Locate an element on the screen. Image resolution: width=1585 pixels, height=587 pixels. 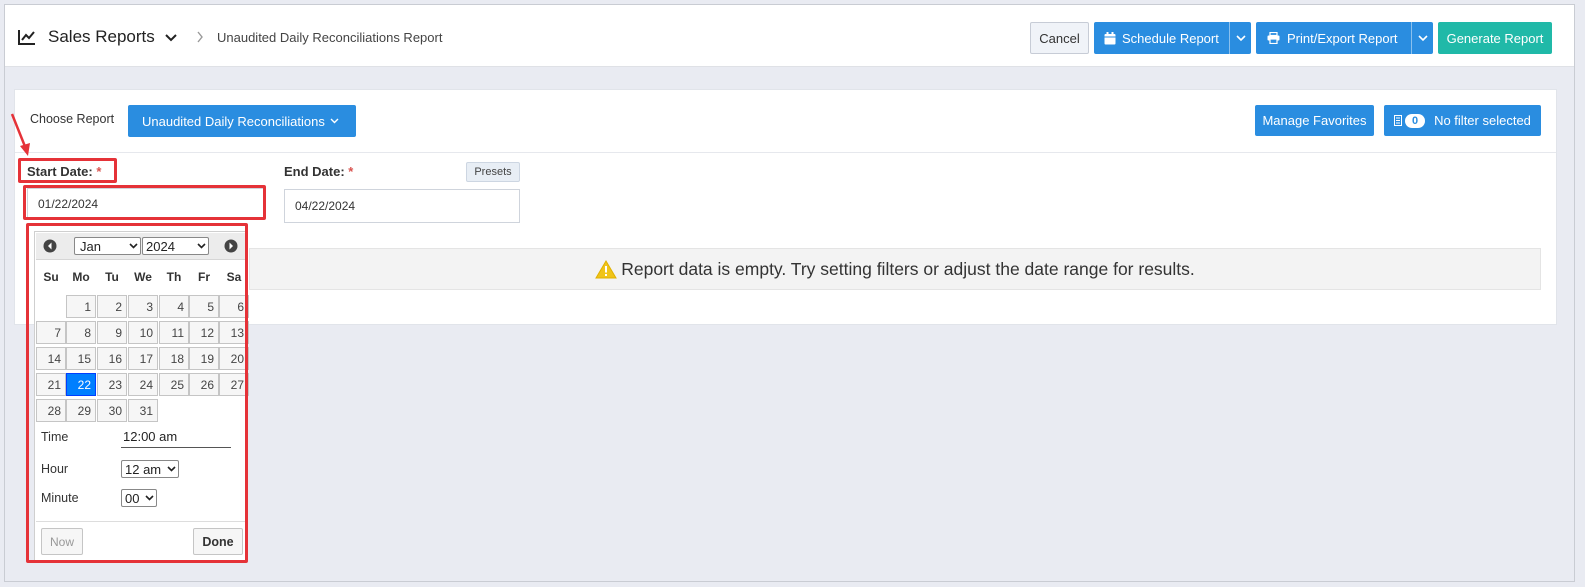
annotation-box-start-input is located at coordinates (144, 202).